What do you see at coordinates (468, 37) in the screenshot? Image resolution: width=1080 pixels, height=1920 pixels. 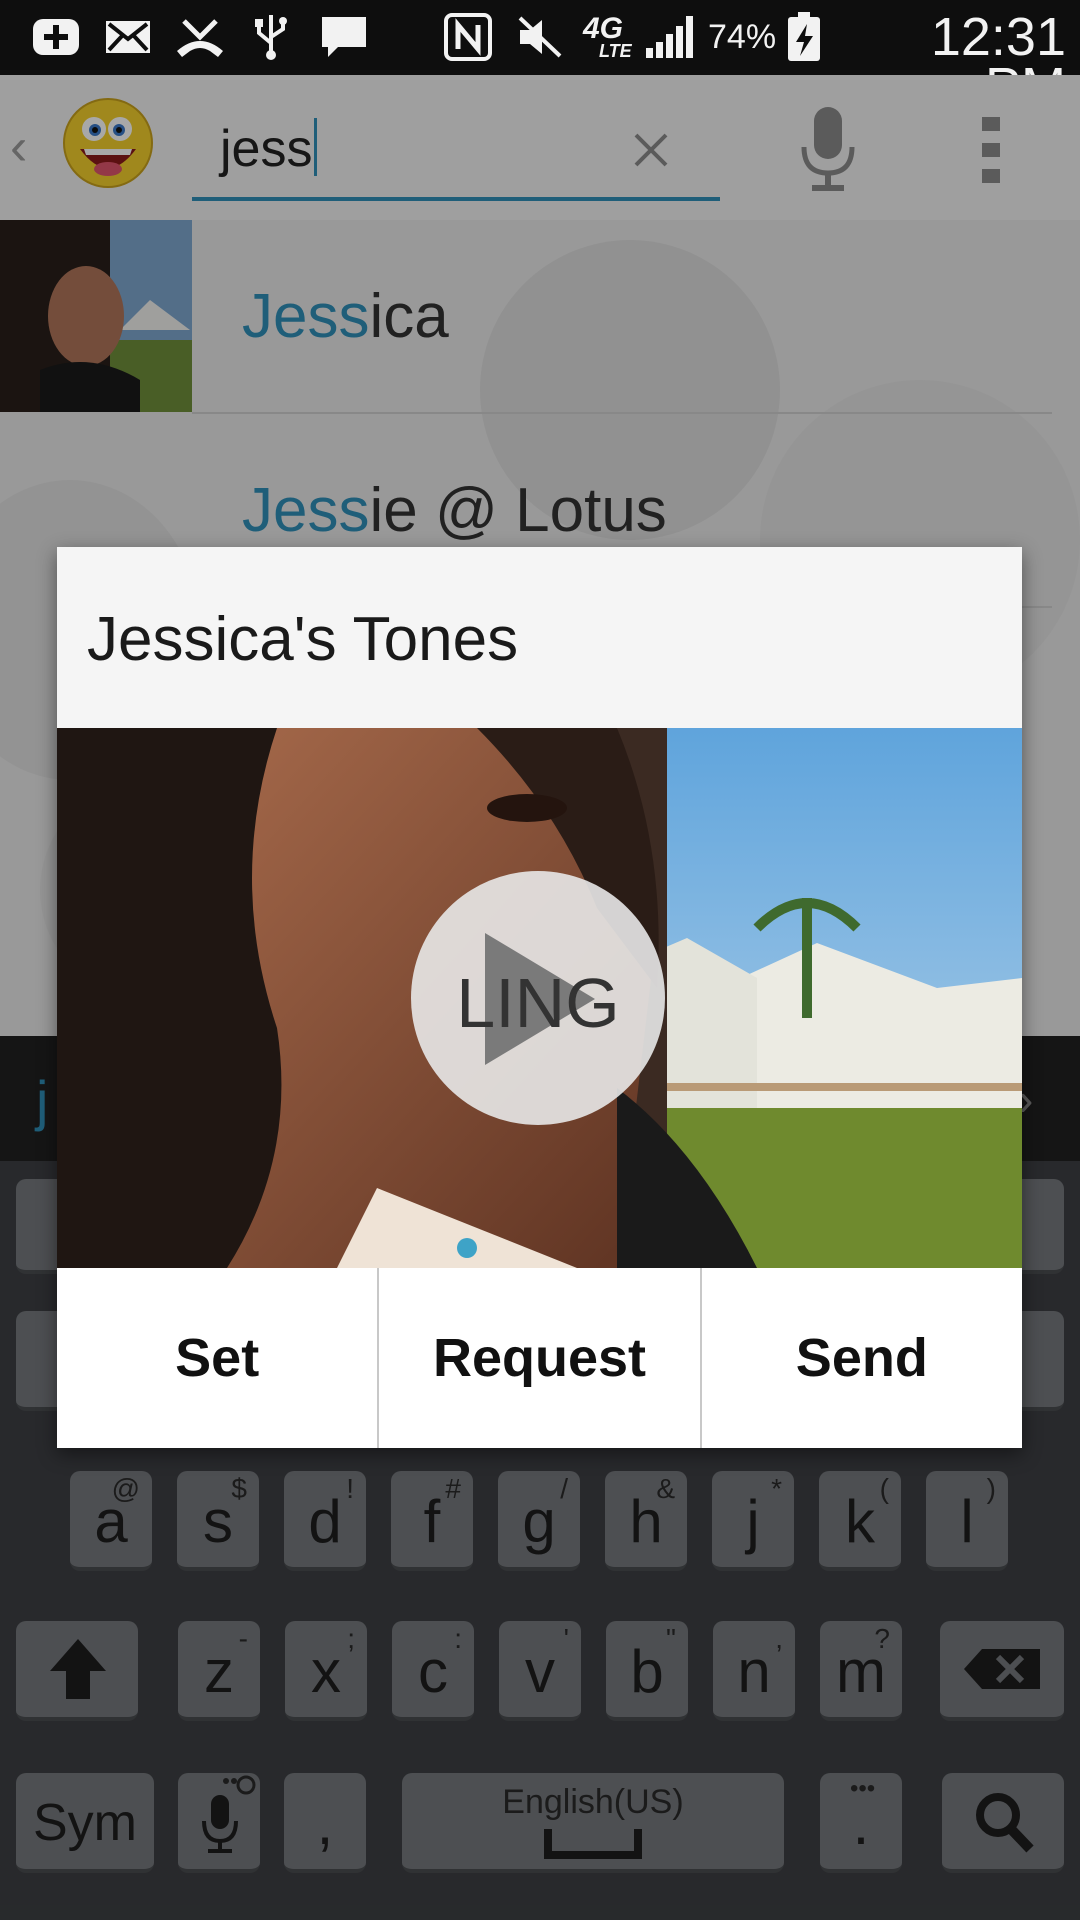 I see `nfc-icon` at bounding box center [468, 37].